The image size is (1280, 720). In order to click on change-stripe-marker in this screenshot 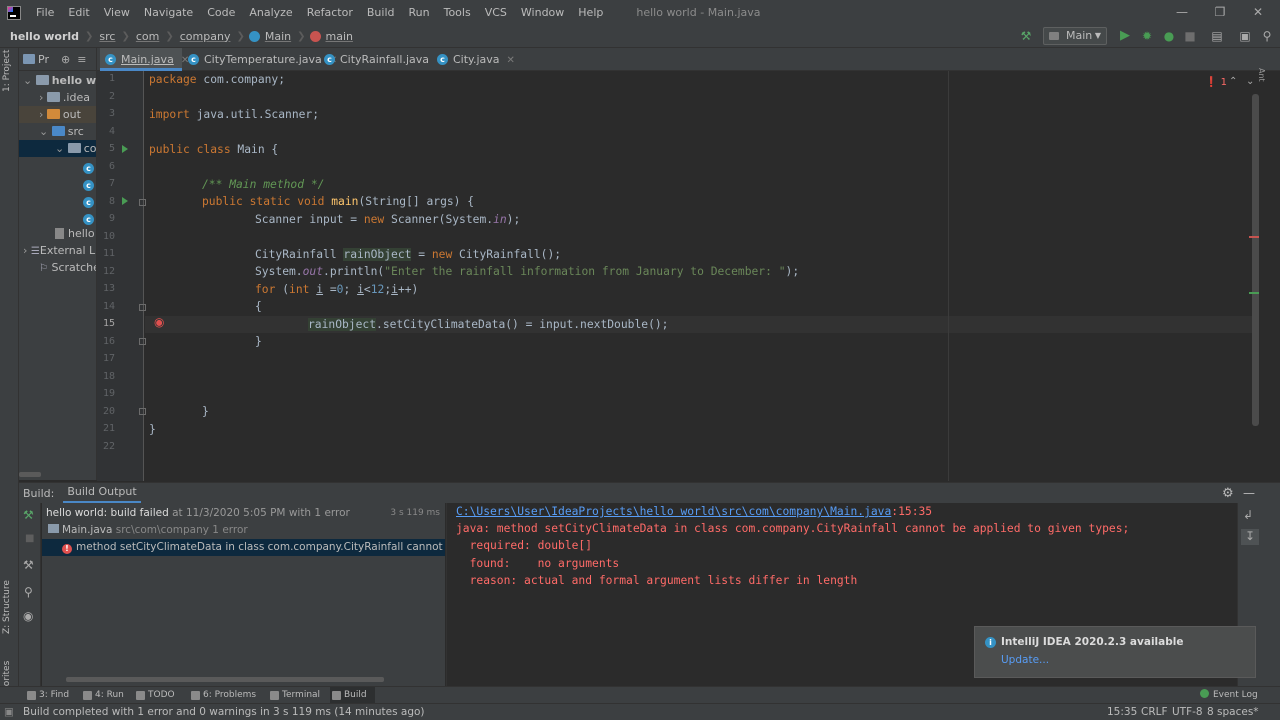, I will do `click(1254, 293)`.